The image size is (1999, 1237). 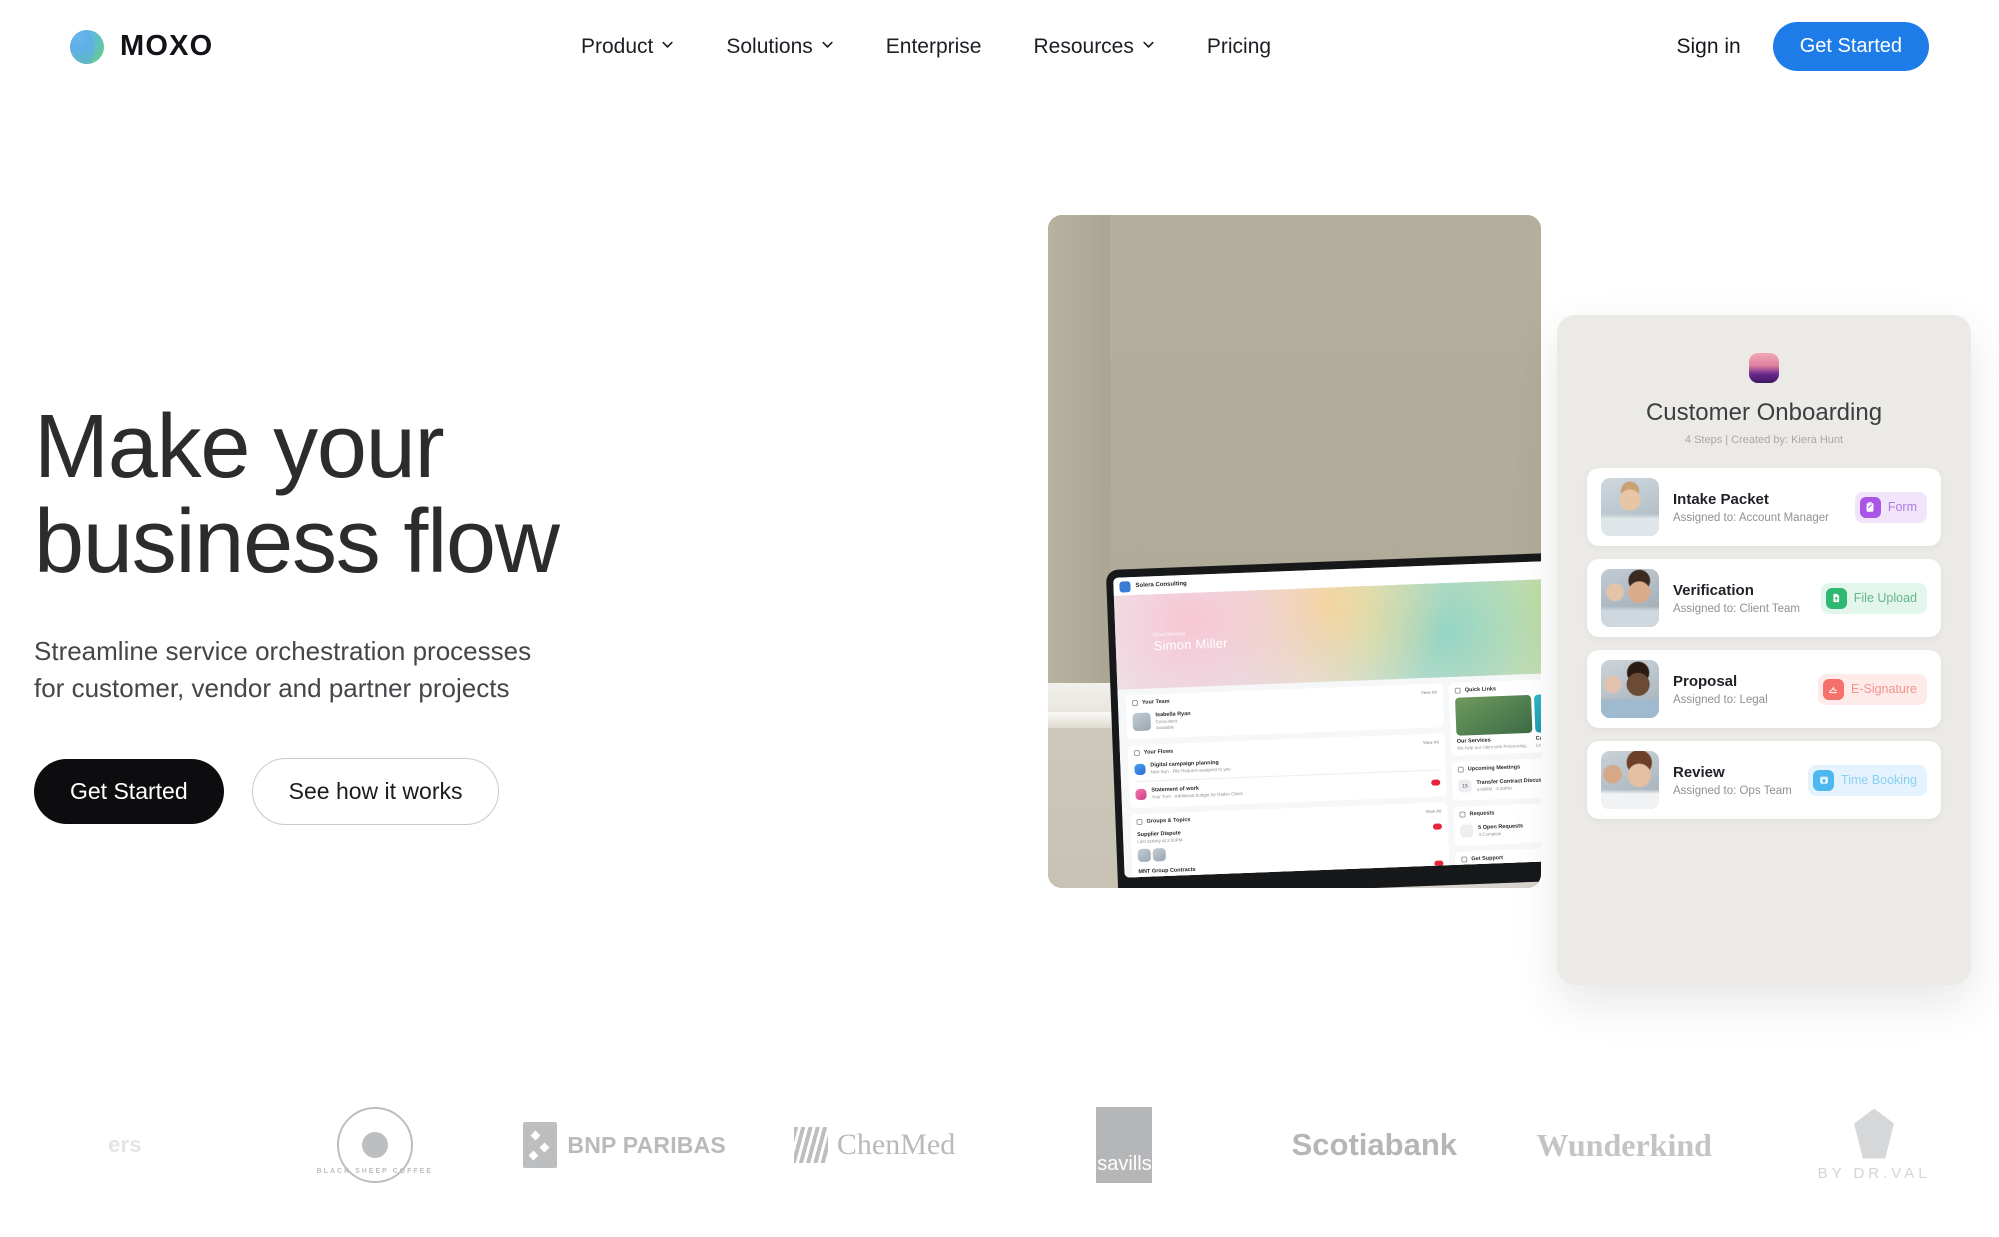 I want to click on quick-link-name: Cases At, so click(x=1538, y=738).